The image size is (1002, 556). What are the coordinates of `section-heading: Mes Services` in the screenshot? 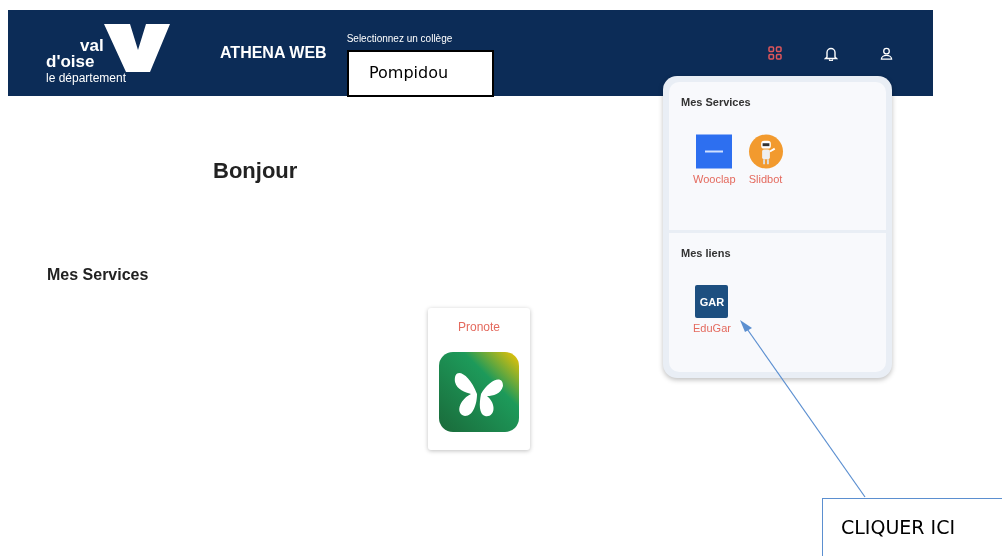 It's located at (98, 275).